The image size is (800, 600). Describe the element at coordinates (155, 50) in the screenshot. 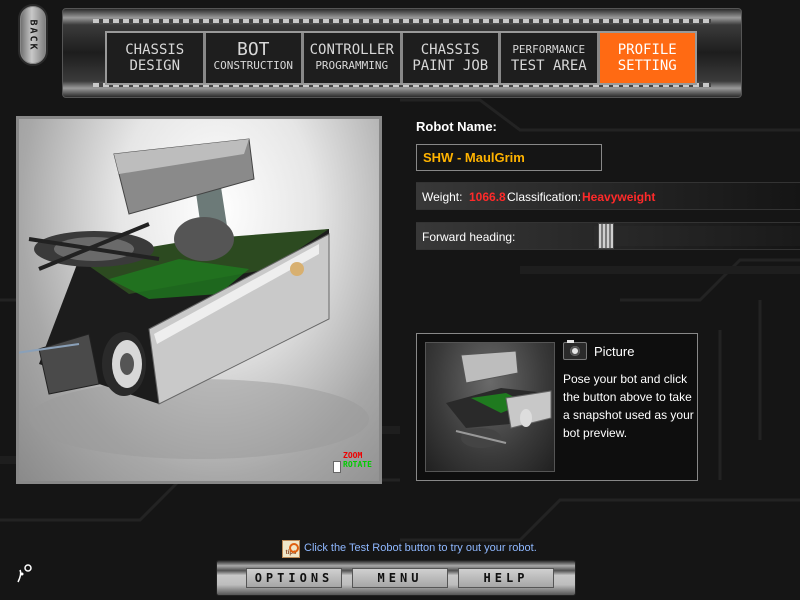

I see `tab-chassis-design-line1: CHASSIS` at that location.